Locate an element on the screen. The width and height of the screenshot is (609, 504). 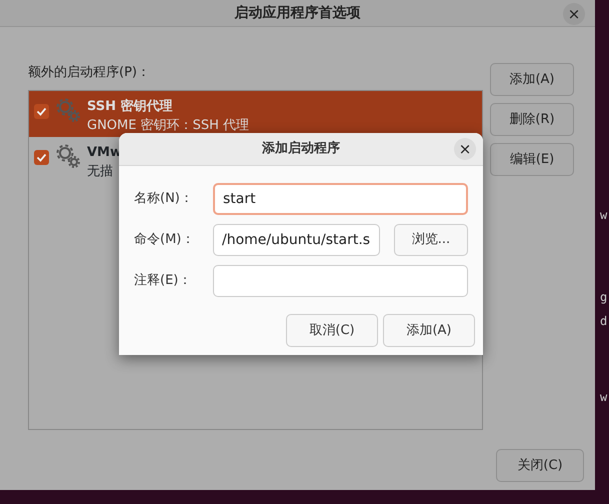
program-row: SSH 密钥代理 GNOME 密钥环：SSH 代理 is located at coordinates (255, 113).